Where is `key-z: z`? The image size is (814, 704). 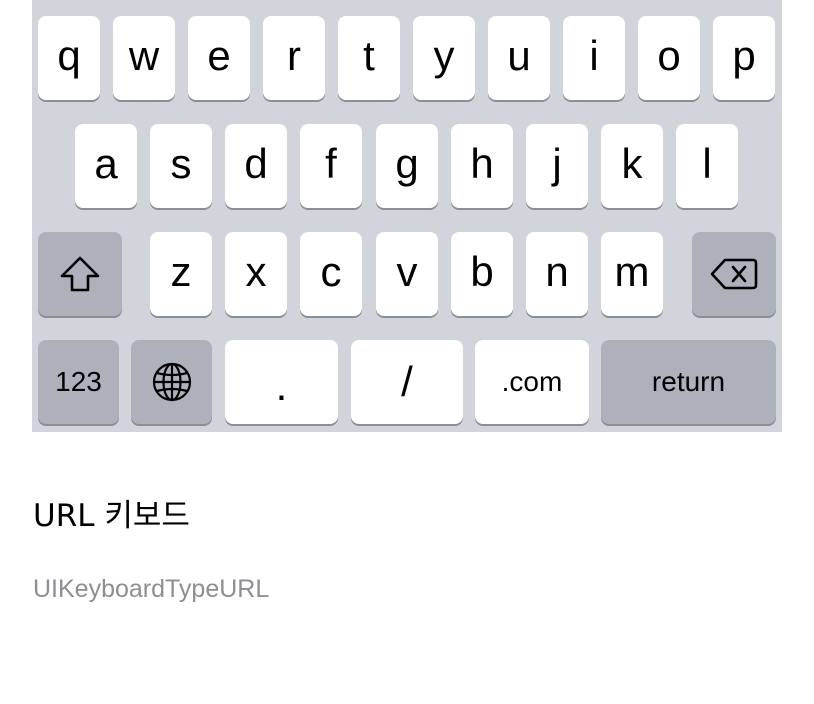 key-z: z is located at coordinates (181, 274).